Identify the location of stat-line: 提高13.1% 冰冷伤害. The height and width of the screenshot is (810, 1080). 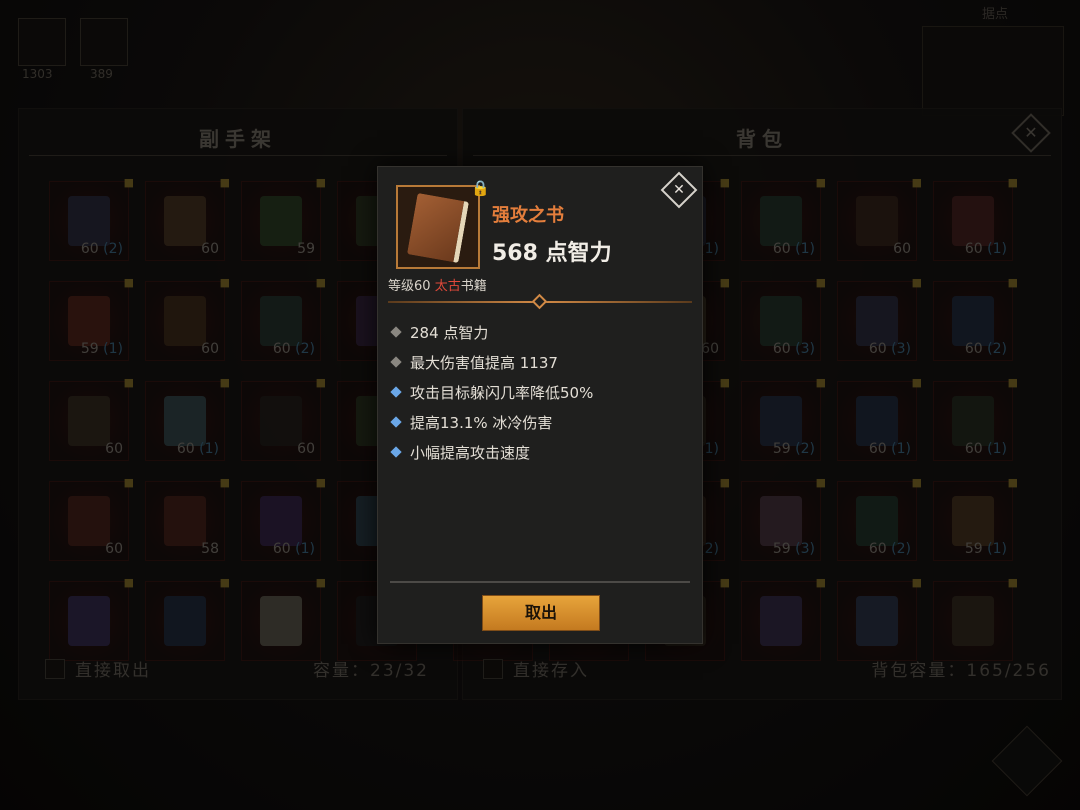
(491, 422).